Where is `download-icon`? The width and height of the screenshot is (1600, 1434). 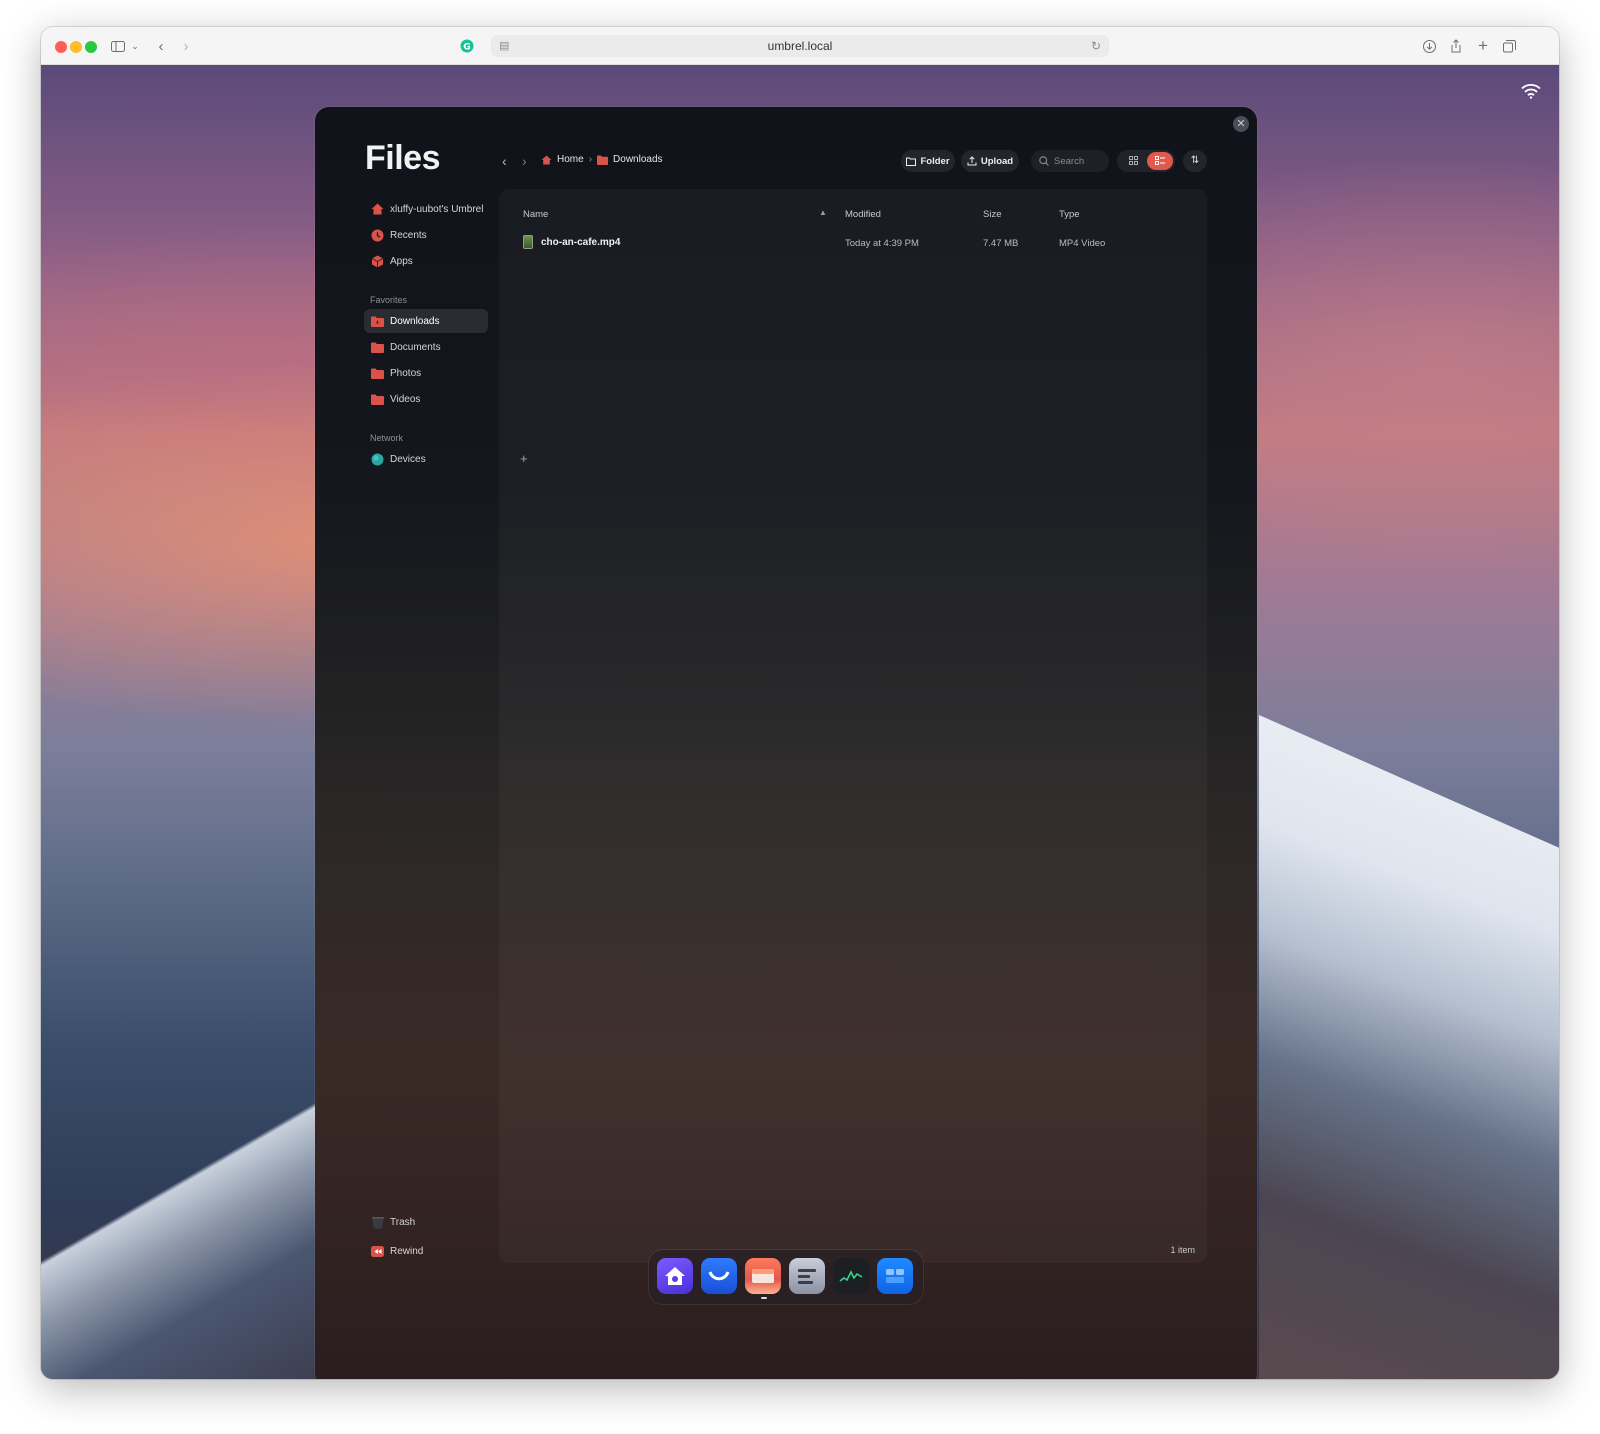 download-icon is located at coordinates (1429, 46).